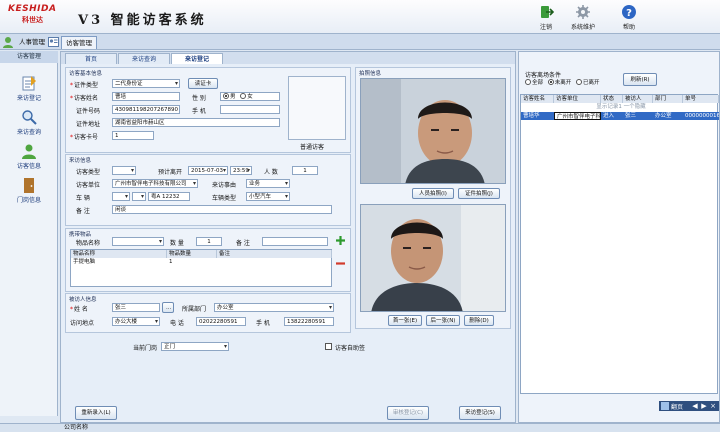  I want to click on visit-reason-label: 来访事由, so click(224, 185).